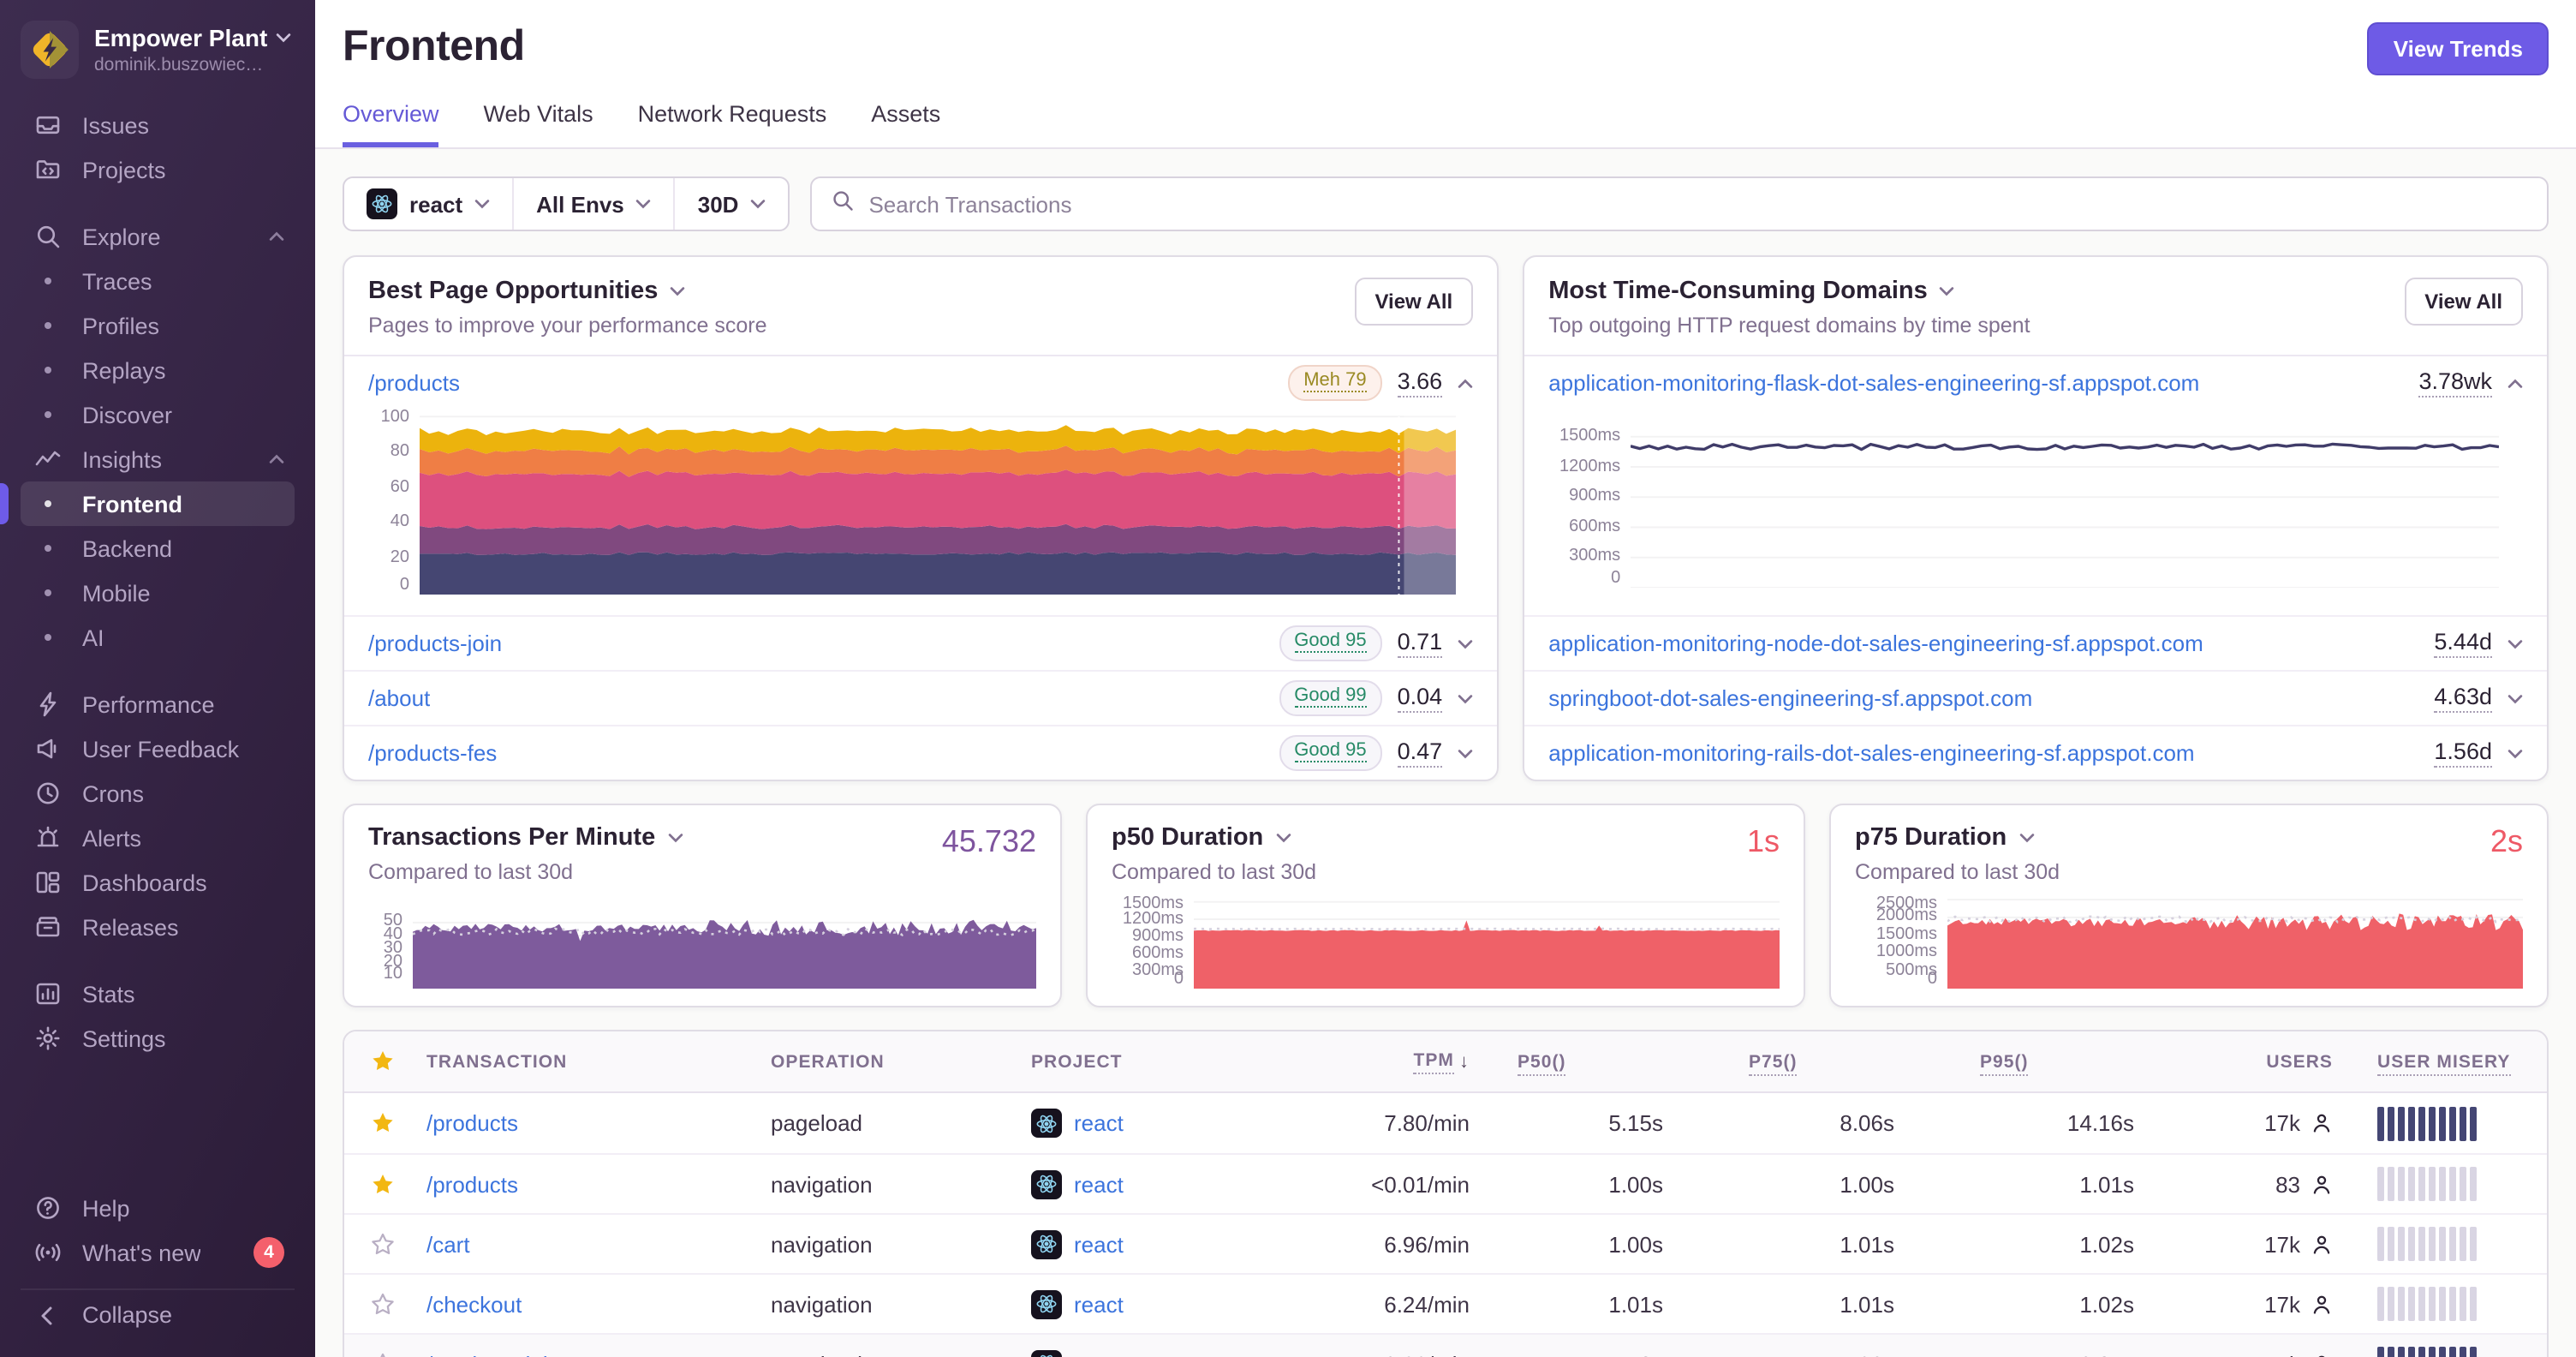  Describe the element at coordinates (1837, 1063) in the screenshot. I see `column-header-p75: P75()` at that location.